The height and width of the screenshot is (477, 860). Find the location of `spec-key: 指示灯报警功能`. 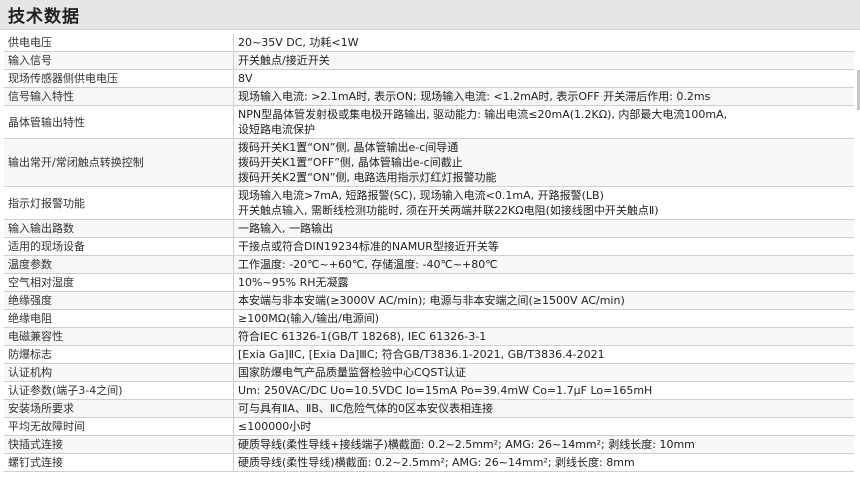

spec-key: 指示灯报警功能 is located at coordinates (119, 203).